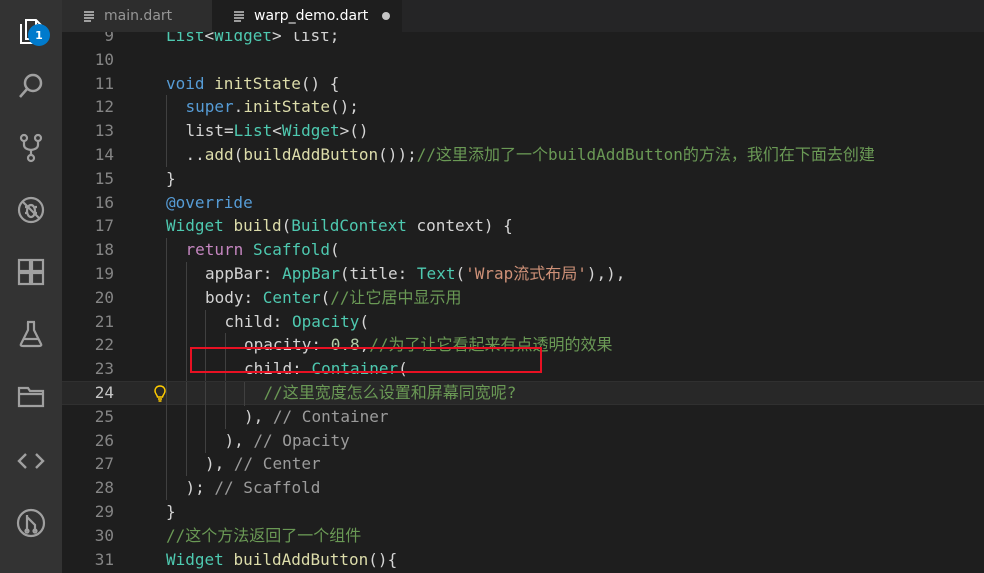 Image resolution: width=984 pixels, height=573 pixels. What do you see at coordinates (31, 334) in the screenshot?
I see `flask-icon` at bounding box center [31, 334].